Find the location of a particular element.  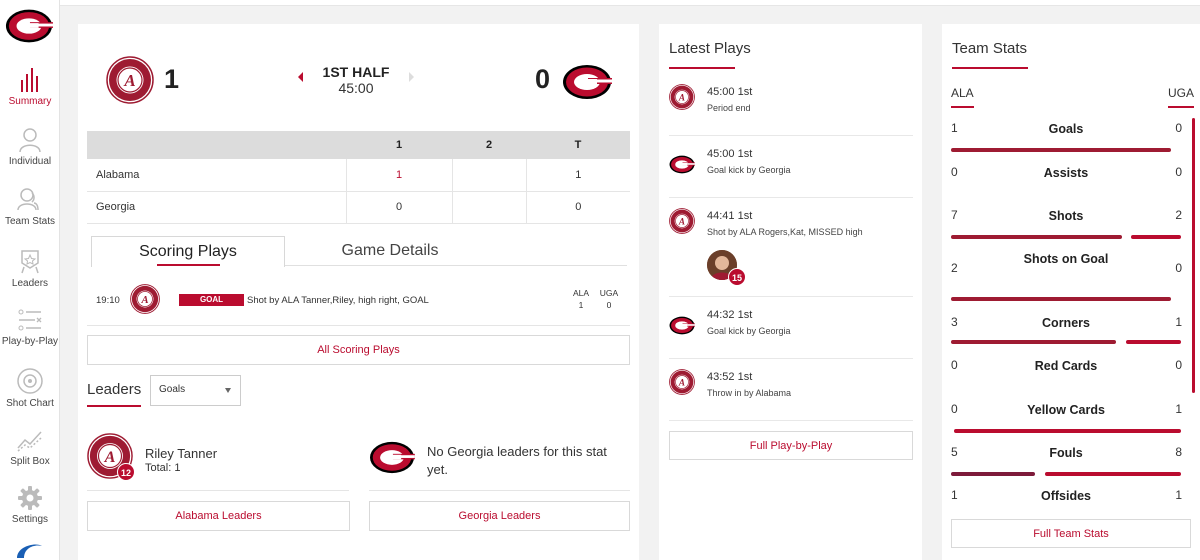

stat-bar-uga is located at coordinates (1113, 474).